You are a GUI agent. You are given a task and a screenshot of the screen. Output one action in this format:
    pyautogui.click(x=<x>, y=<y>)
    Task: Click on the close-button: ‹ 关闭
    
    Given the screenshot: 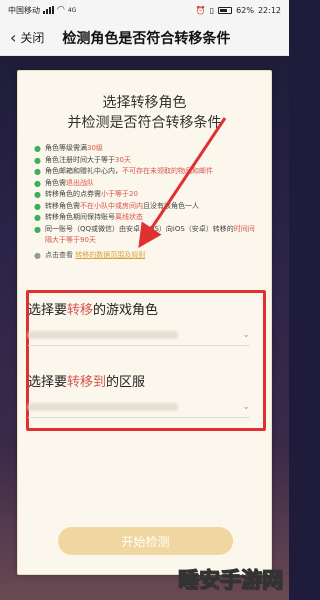 What is the action you would take?
    pyautogui.click(x=27, y=37)
    